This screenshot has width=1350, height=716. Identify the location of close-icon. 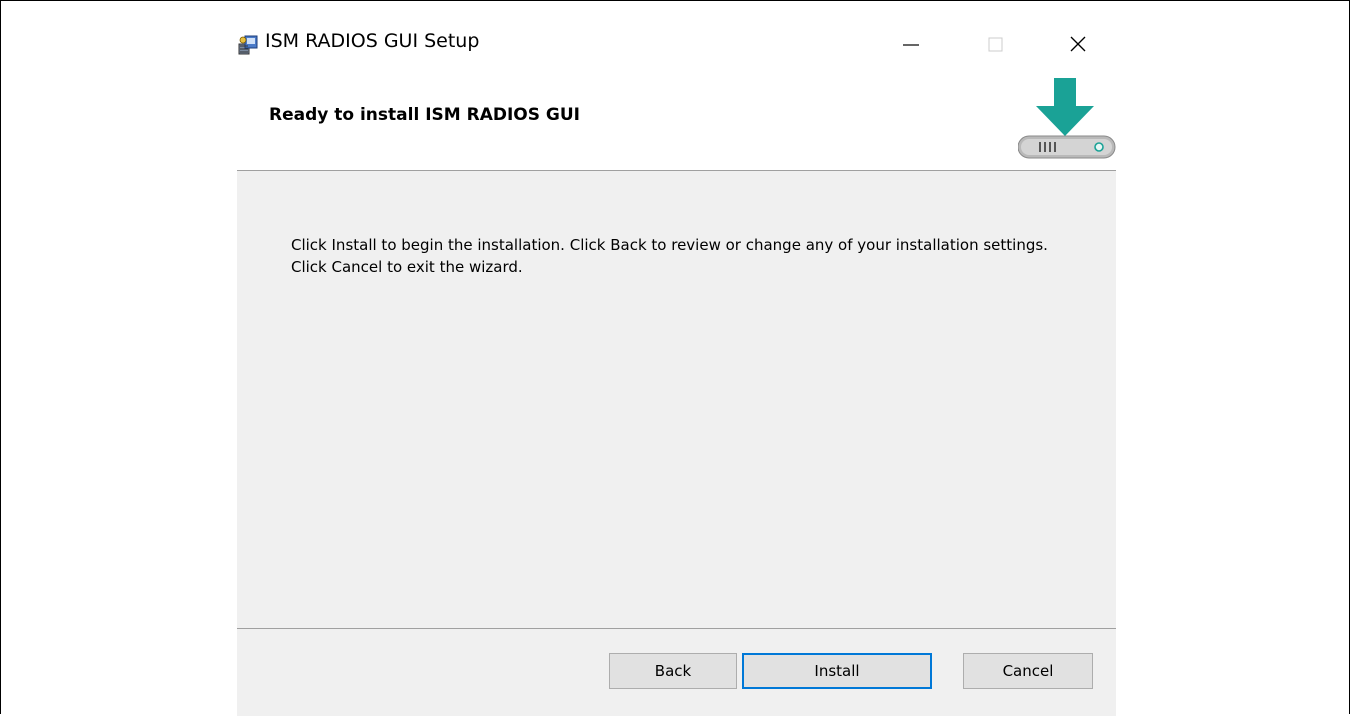
(1078, 44).